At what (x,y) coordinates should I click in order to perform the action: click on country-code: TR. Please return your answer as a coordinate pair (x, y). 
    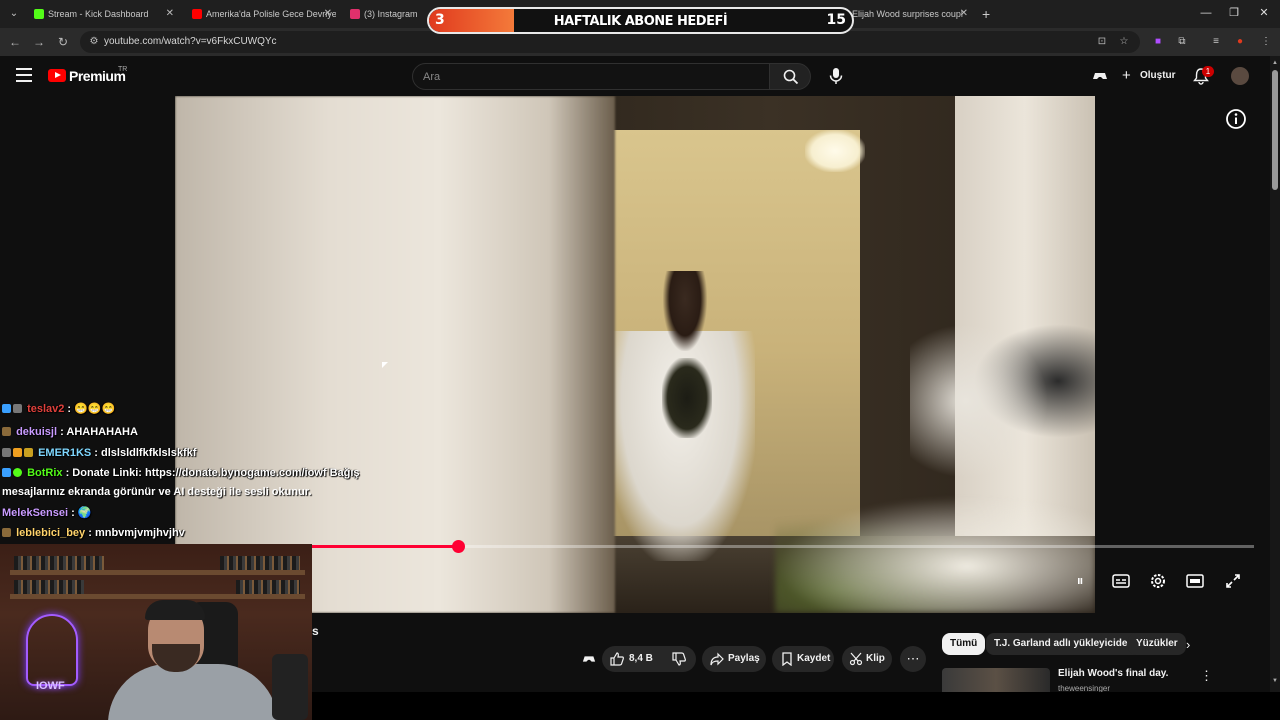
    Looking at the image, I should click on (123, 69).